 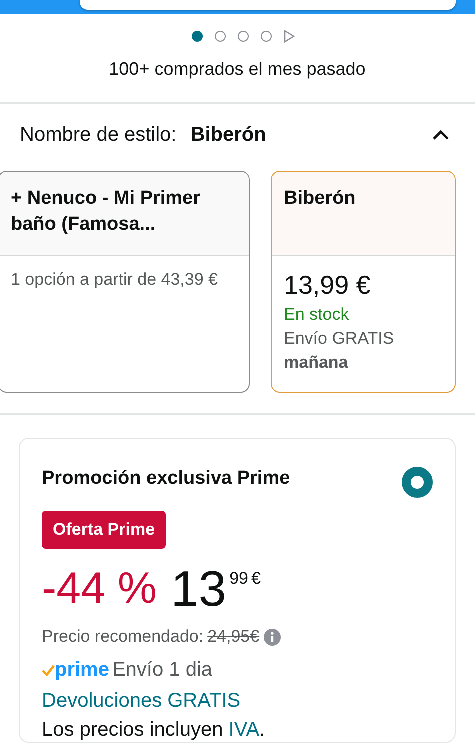 What do you see at coordinates (340, 338) in the screenshot?
I see `delivery: Envío GRATIS` at bounding box center [340, 338].